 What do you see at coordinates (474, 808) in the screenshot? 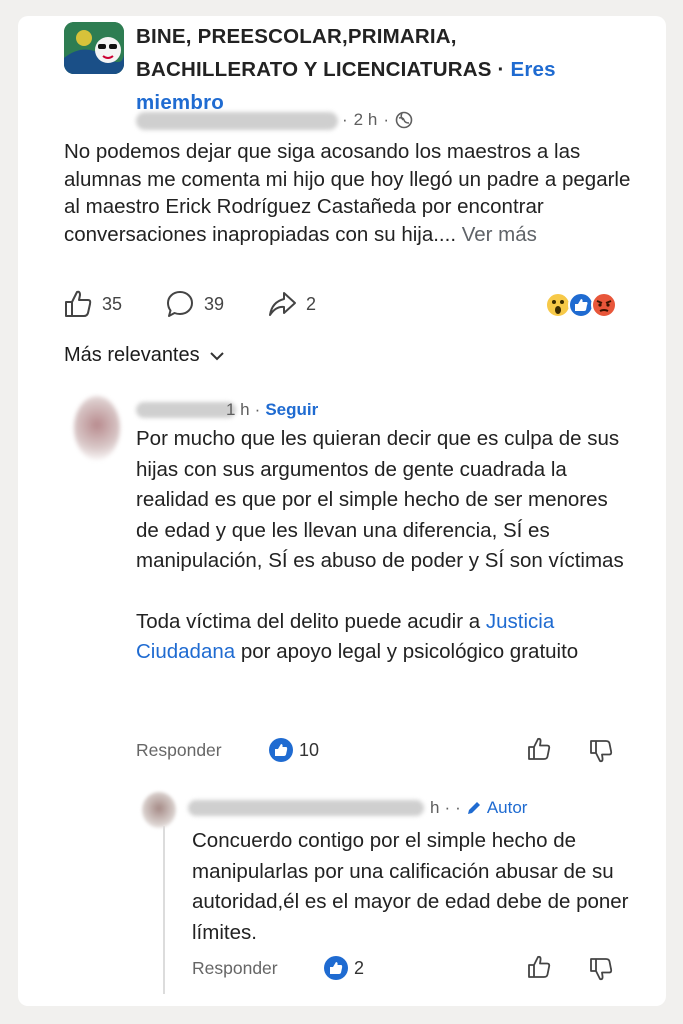
I see `pencil-icon` at bounding box center [474, 808].